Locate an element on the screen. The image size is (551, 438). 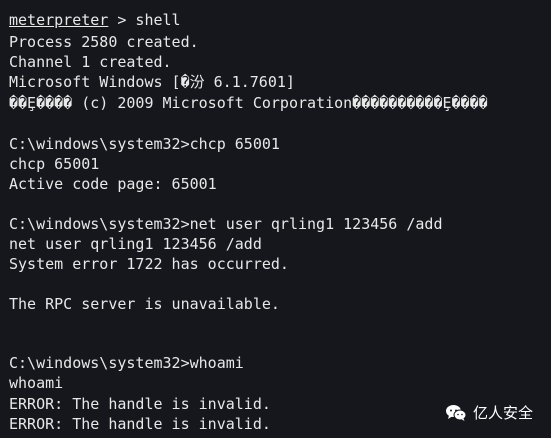
watermark: 亿人安全 is located at coordinates (489, 412).